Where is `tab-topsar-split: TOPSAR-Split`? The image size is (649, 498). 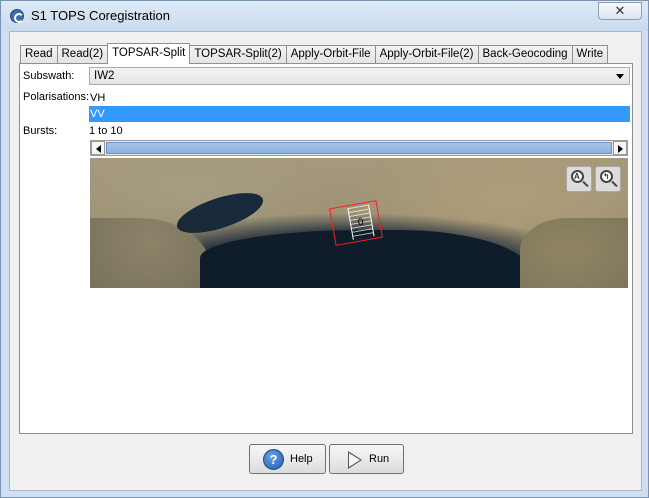
tab-topsar-split: TOPSAR-Split is located at coordinates (149, 53).